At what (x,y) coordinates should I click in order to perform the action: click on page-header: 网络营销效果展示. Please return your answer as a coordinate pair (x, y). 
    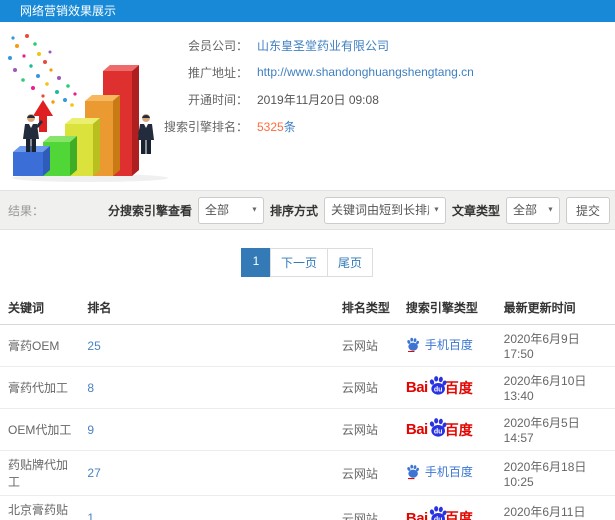
    Looking at the image, I should click on (307, 11).